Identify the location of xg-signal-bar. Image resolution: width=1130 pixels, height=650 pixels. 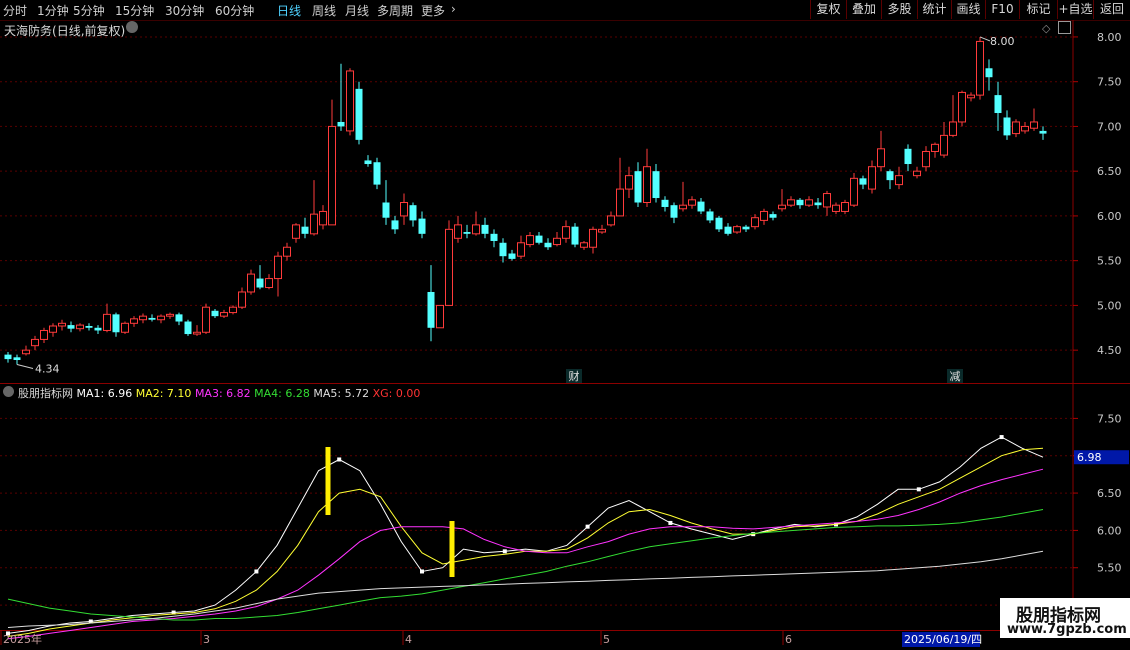
(452, 549).